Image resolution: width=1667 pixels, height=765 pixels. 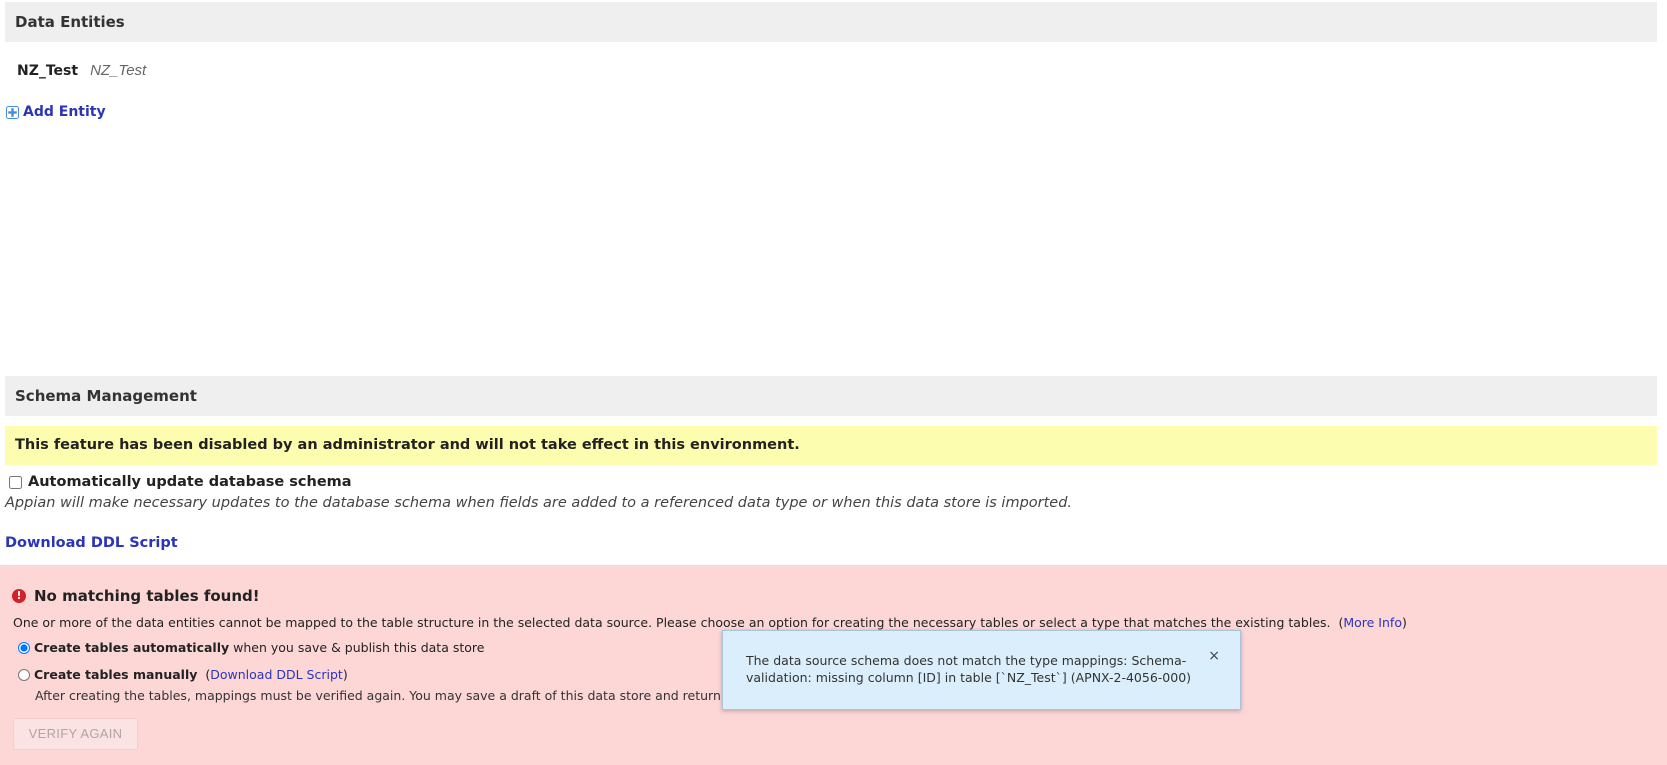 I want to click on error-title-text: No matching tables found!, so click(x=147, y=596).